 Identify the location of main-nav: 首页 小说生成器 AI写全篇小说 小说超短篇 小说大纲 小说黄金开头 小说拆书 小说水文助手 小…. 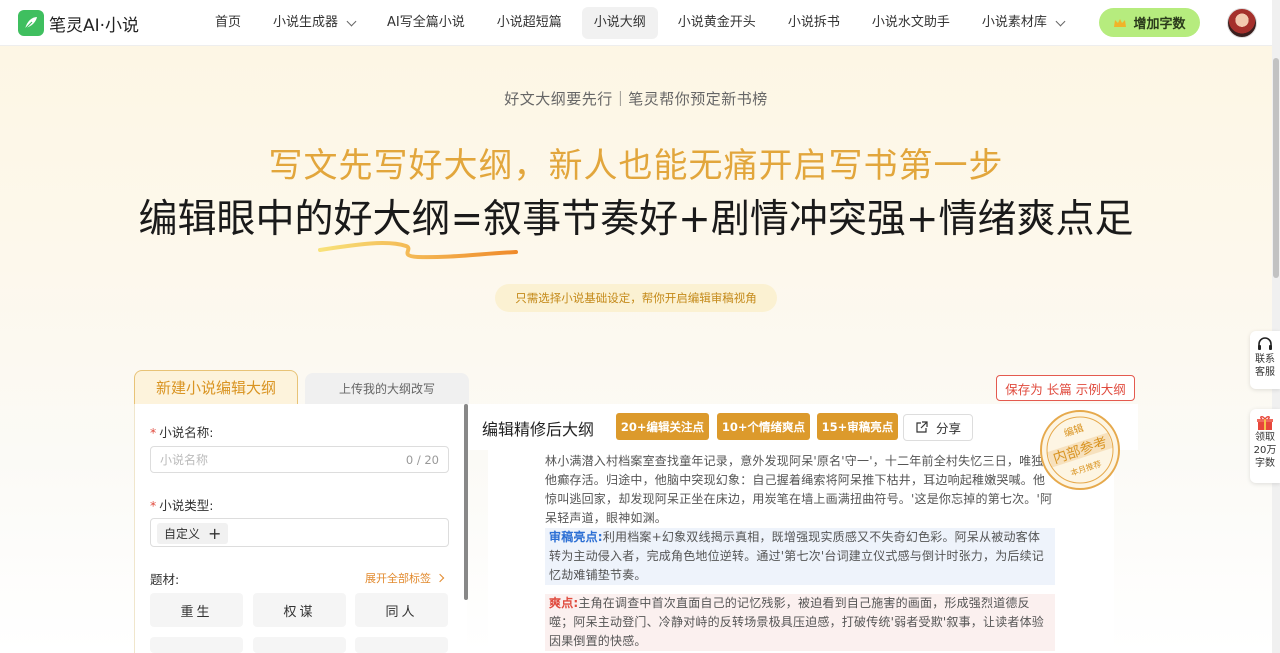
(643, 23).